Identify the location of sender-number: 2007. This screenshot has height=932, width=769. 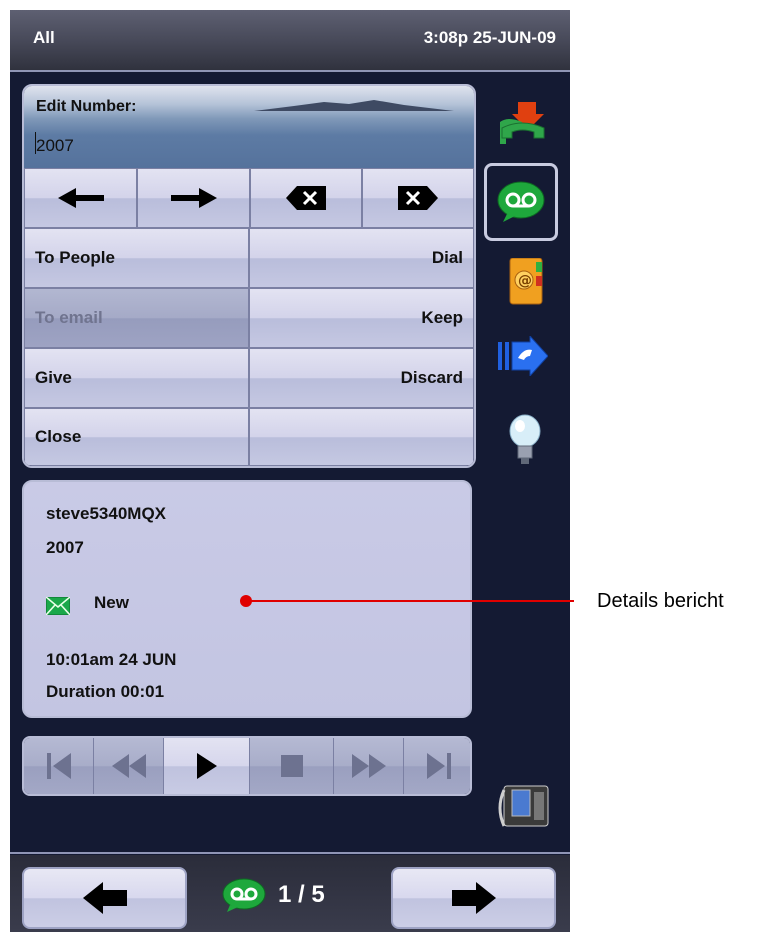
(65, 547).